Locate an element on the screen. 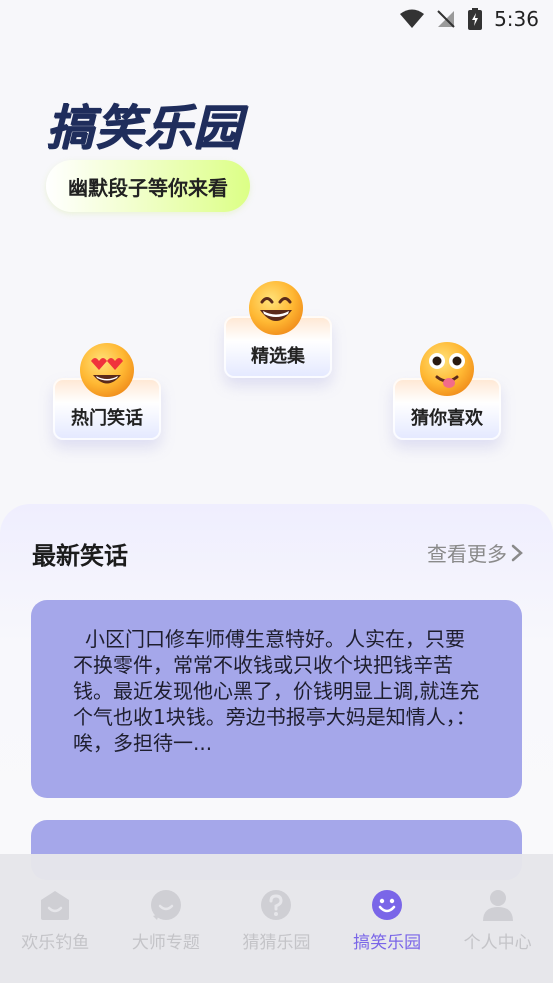 Image resolution: width=553 pixels, height=983 pixels. status-time: 5:36 is located at coordinates (516, 19).